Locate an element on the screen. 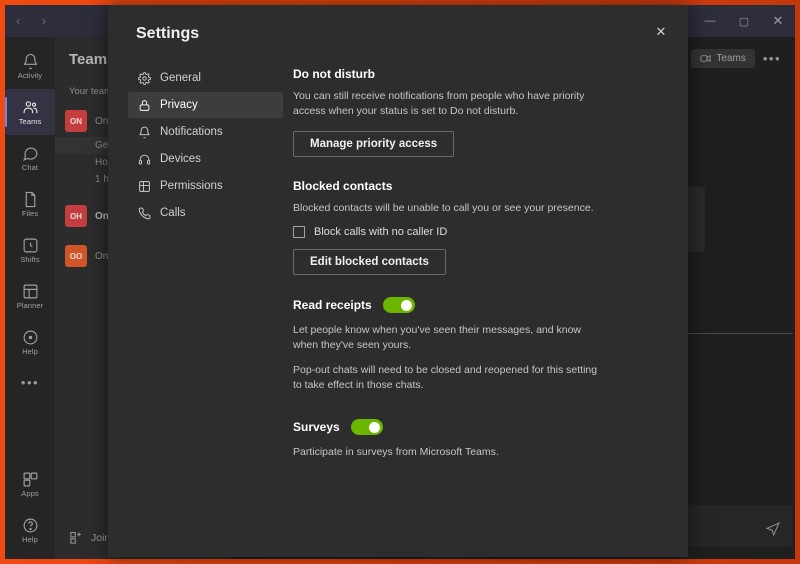 The image size is (800, 564). teams-icon is located at coordinates (30, 106).